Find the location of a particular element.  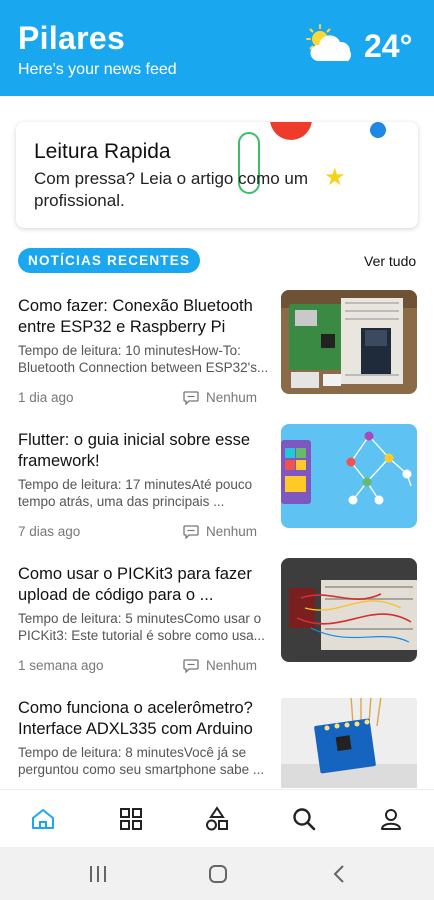

system-navigation-bar is located at coordinates (217, 873).